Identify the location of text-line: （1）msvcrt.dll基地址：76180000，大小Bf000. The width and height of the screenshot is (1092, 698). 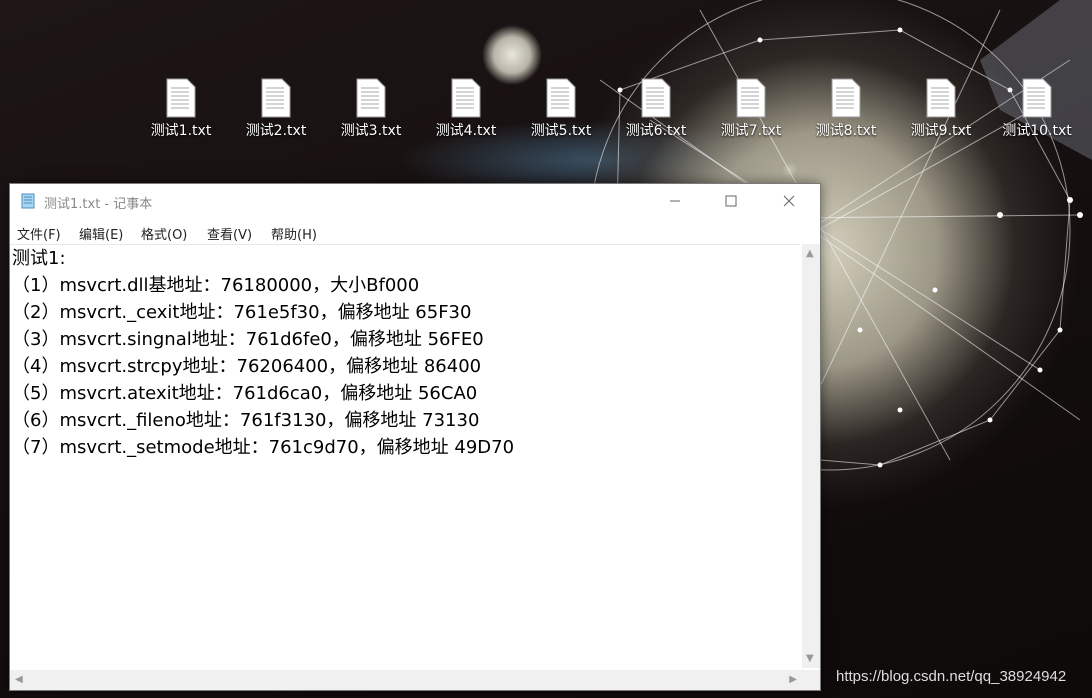
(216, 285).